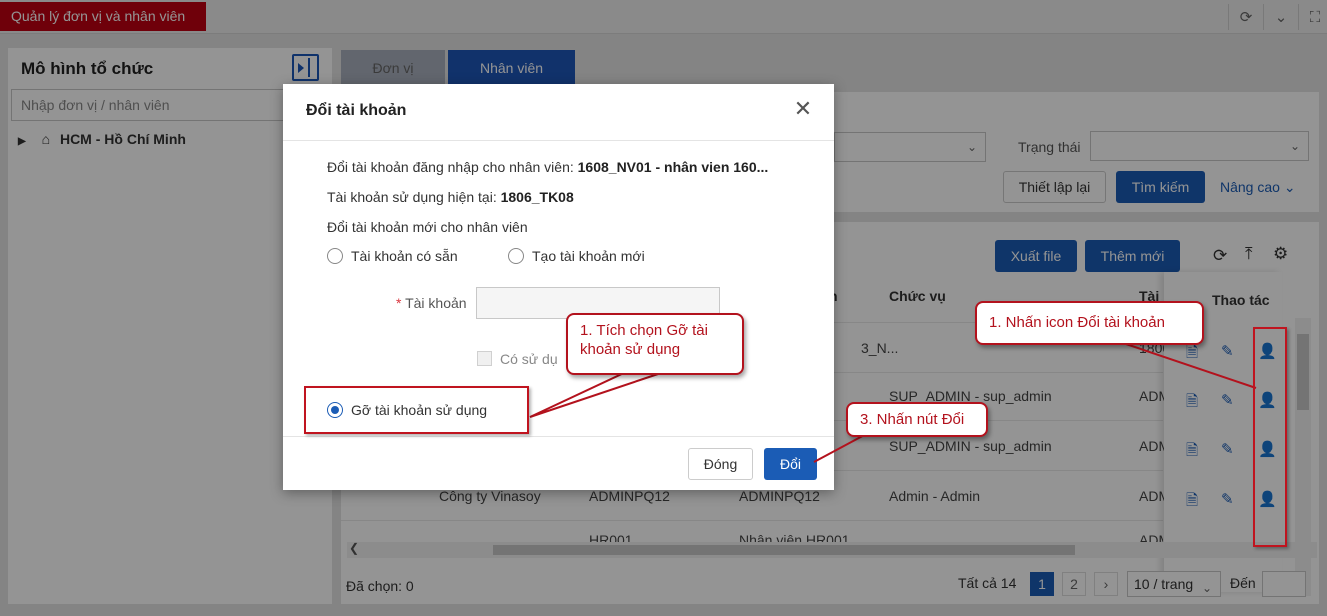 The height and width of the screenshot is (616, 1327). Describe the element at coordinates (790, 464) in the screenshot. I see `change-button: Đổi` at that location.